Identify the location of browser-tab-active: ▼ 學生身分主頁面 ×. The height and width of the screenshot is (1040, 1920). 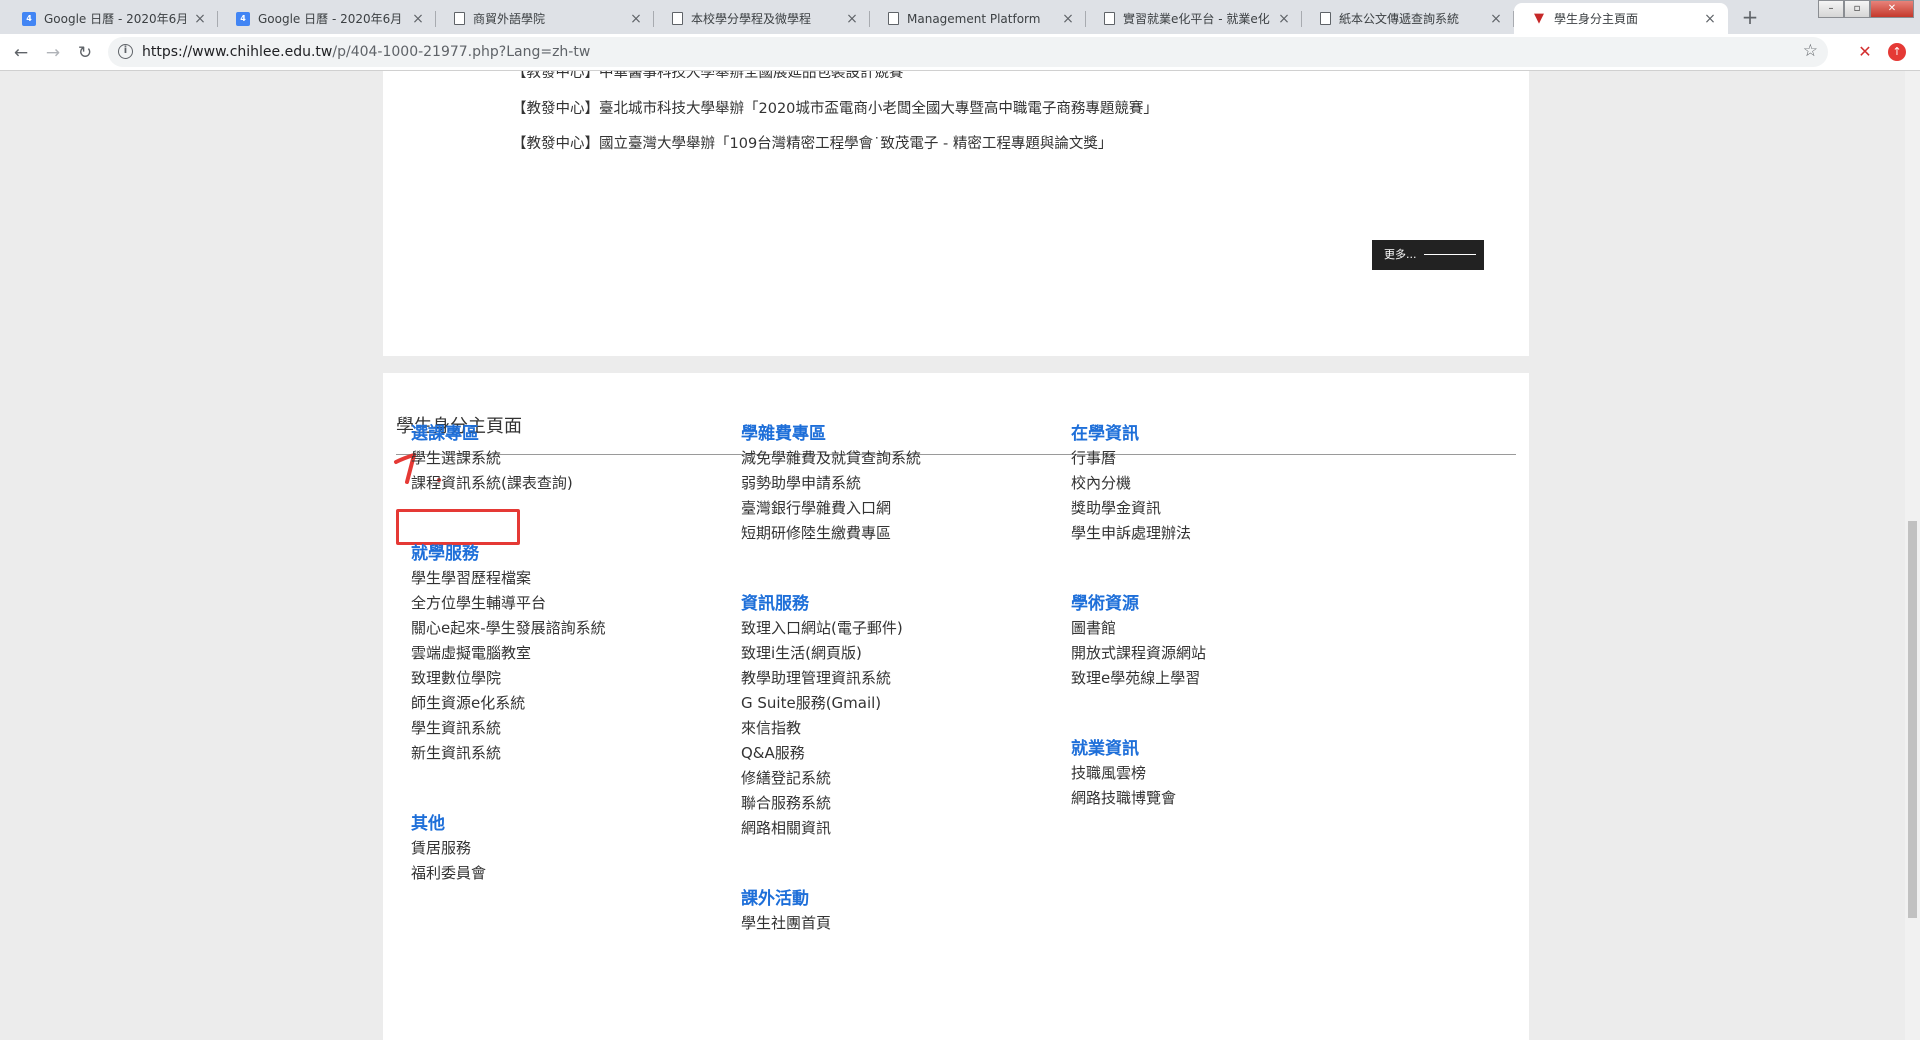
(1621, 18).